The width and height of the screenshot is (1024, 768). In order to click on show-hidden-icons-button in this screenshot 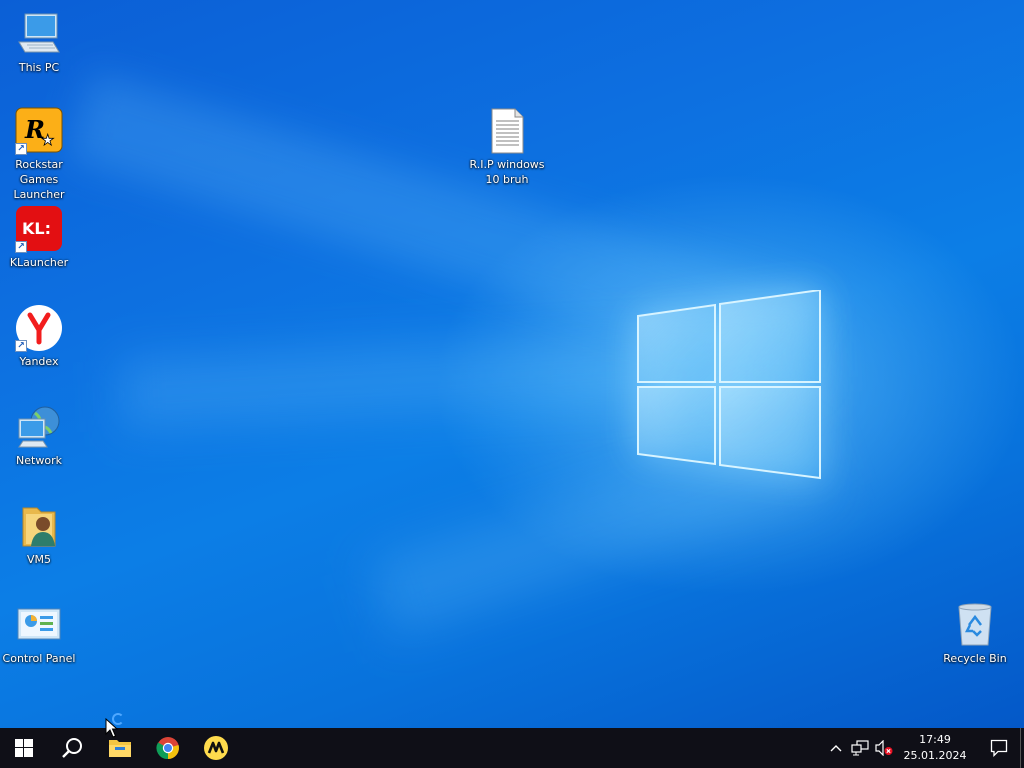, I will do `click(836, 748)`.